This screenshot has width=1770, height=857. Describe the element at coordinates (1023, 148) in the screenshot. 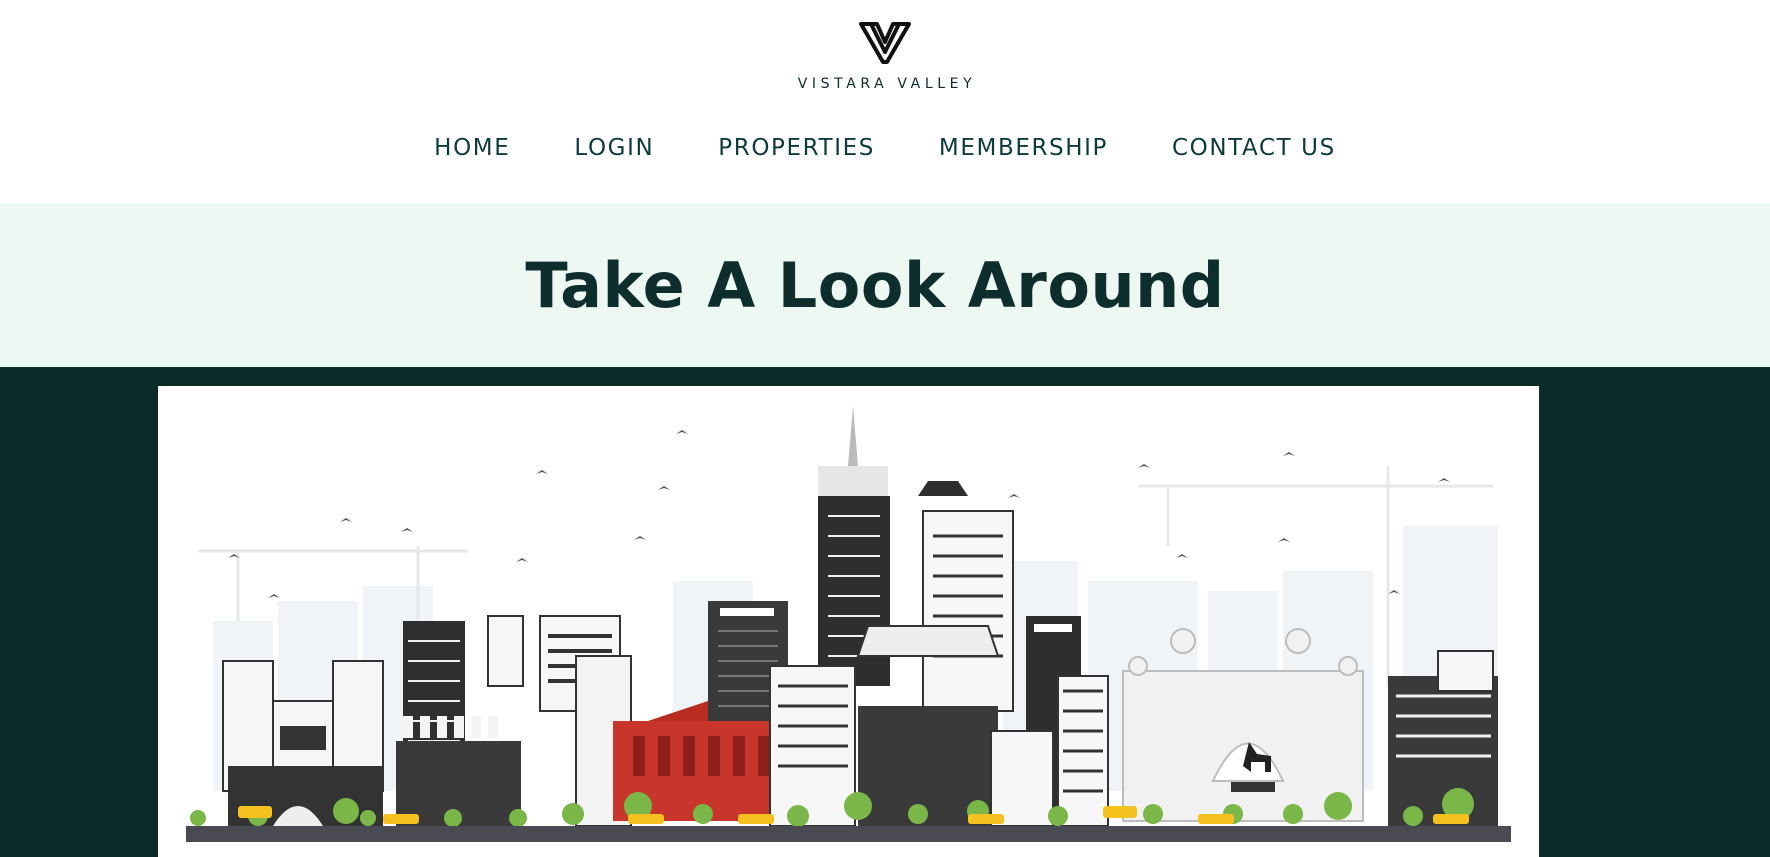

I see `nav-membership: MEMBERSHIP` at that location.